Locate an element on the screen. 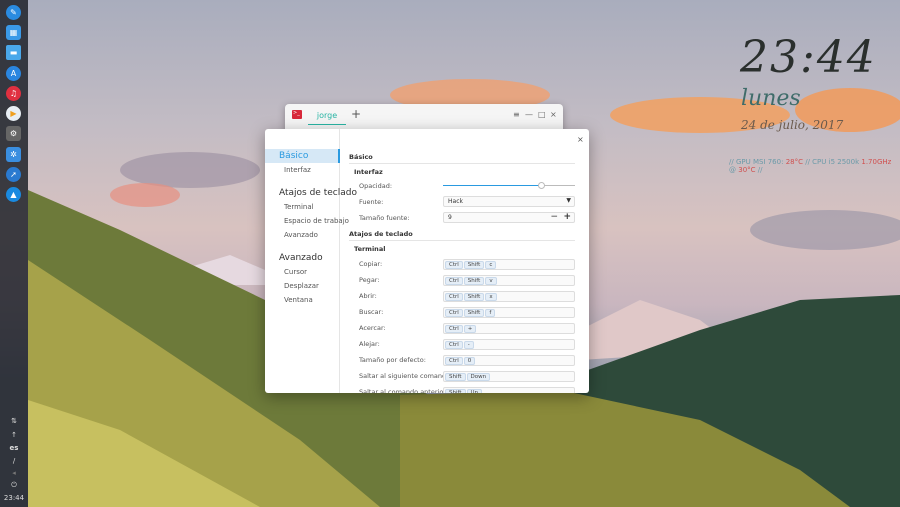 This screenshot has height=507, width=900. shortcut-input: Ctrl + is located at coordinates (509, 328).